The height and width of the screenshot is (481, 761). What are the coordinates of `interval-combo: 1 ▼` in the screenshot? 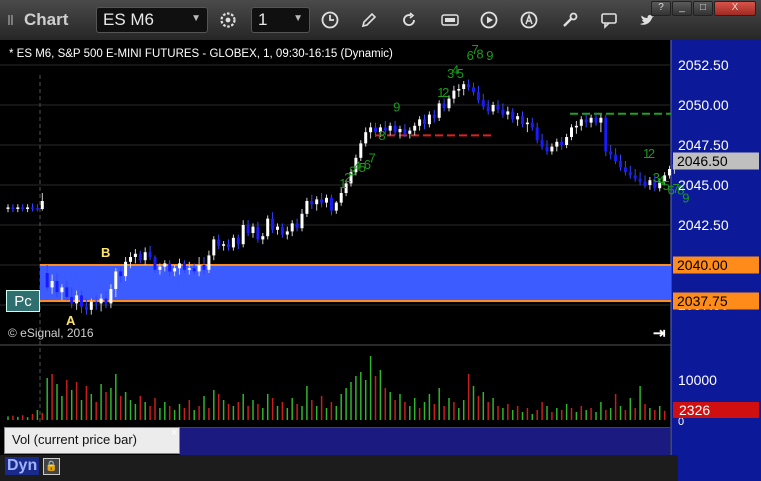 It's located at (280, 20).